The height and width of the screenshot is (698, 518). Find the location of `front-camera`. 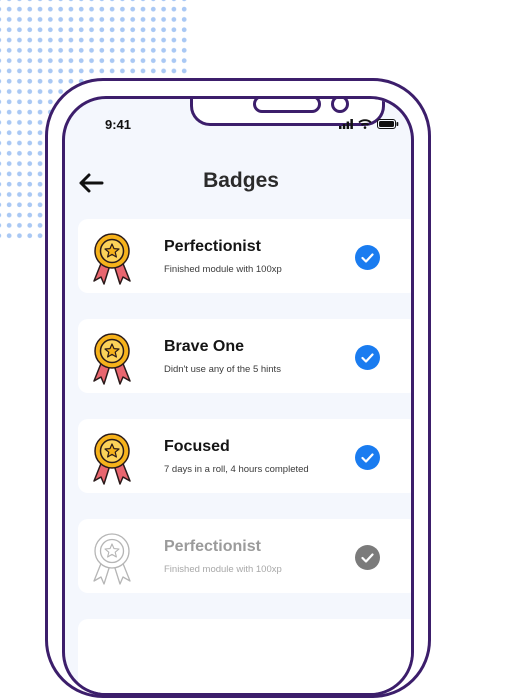

front-camera is located at coordinates (340, 106).